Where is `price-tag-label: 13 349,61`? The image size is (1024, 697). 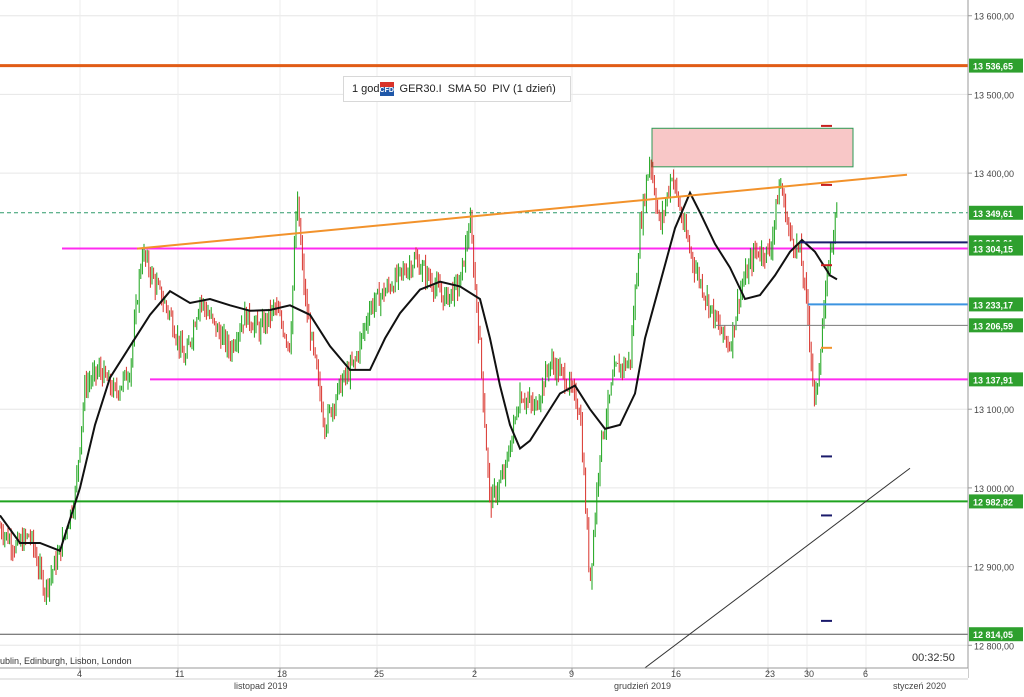
price-tag-label: 13 349,61 is located at coordinates (993, 214).